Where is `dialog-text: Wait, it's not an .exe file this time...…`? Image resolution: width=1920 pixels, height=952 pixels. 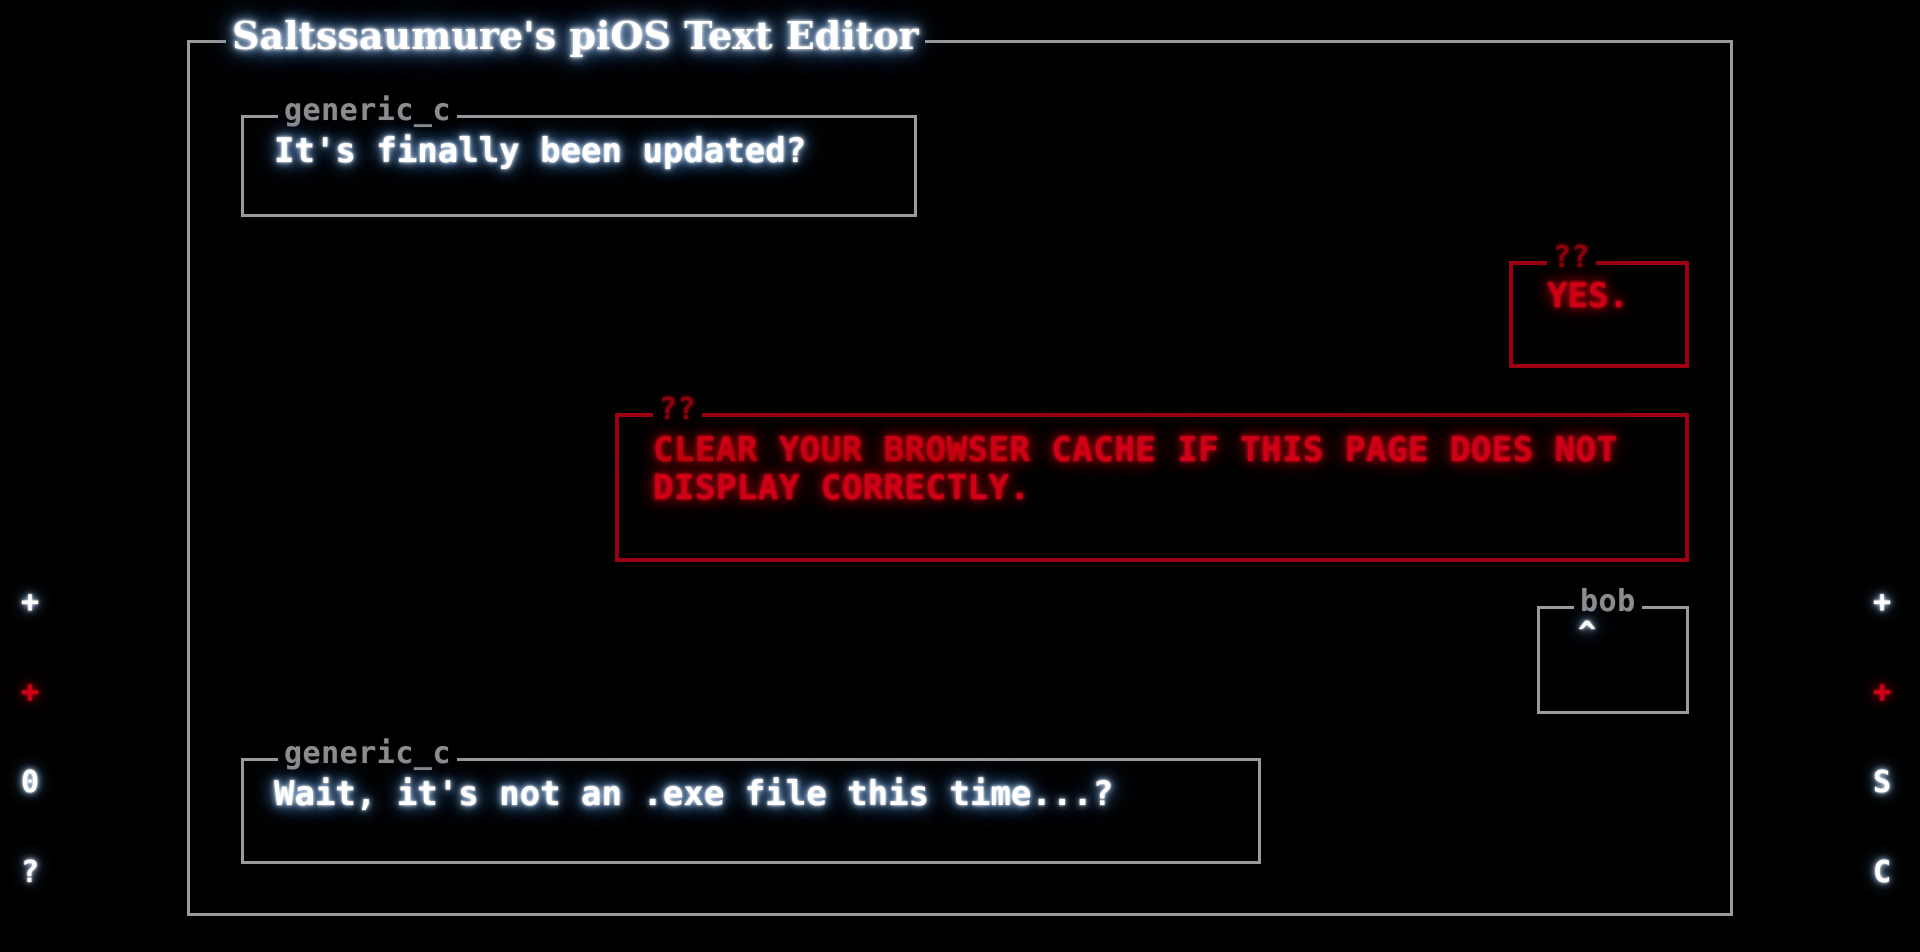 dialog-text: Wait, it's not an .exe file this time...… is located at coordinates (694, 794).